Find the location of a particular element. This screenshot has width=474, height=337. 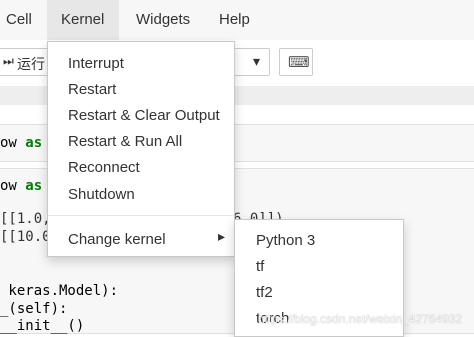

menu-item-reconnect: Reconnect is located at coordinates (104, 167).